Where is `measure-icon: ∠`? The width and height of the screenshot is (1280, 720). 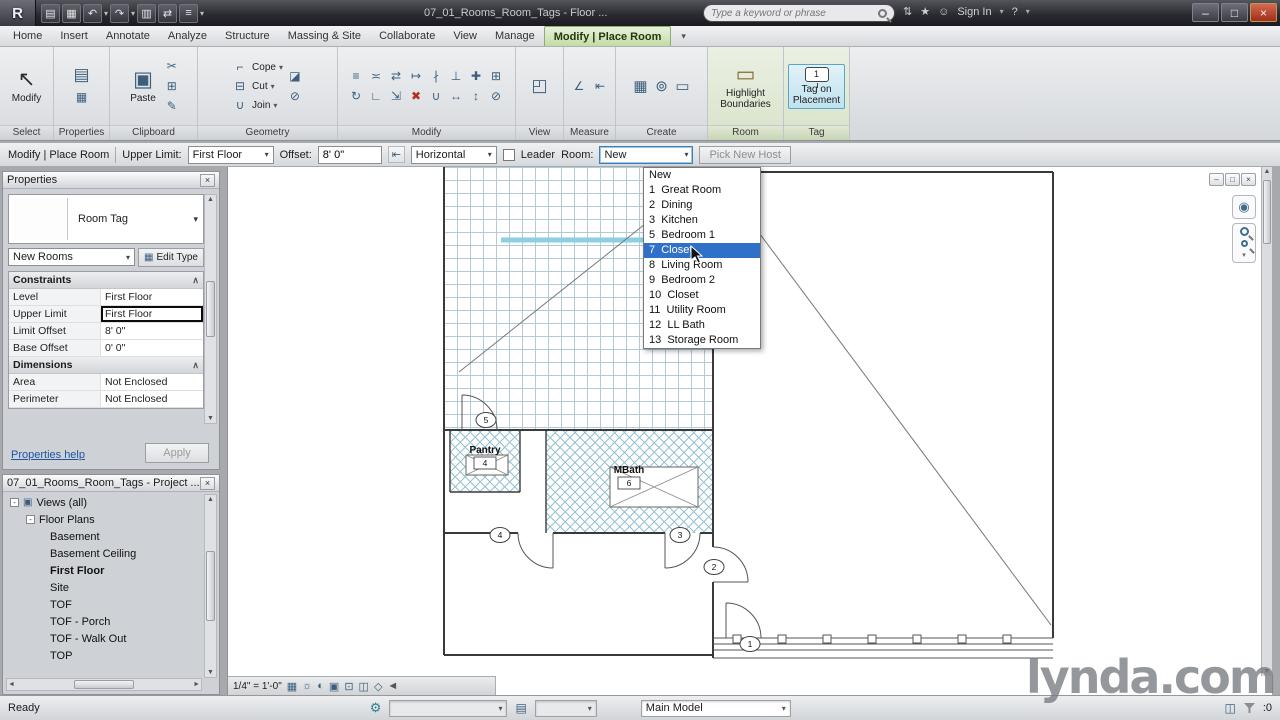
measure-icon: ∠ is located at coordinates (579, 86).